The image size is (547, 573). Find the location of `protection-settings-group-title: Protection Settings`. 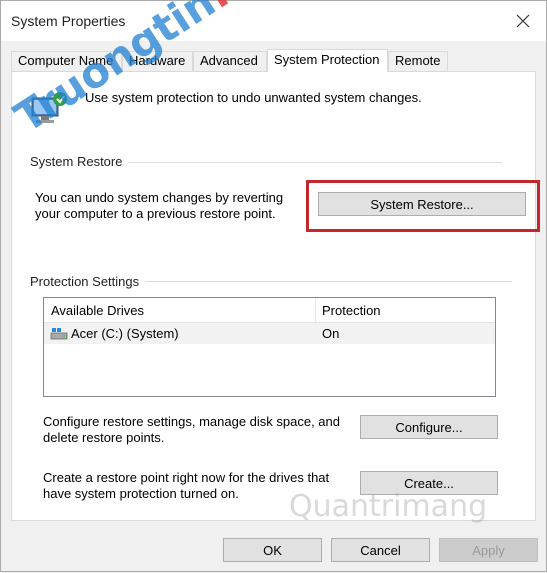

protection-settings-group-title: Protection Settings is located at coordinates (88, 281).